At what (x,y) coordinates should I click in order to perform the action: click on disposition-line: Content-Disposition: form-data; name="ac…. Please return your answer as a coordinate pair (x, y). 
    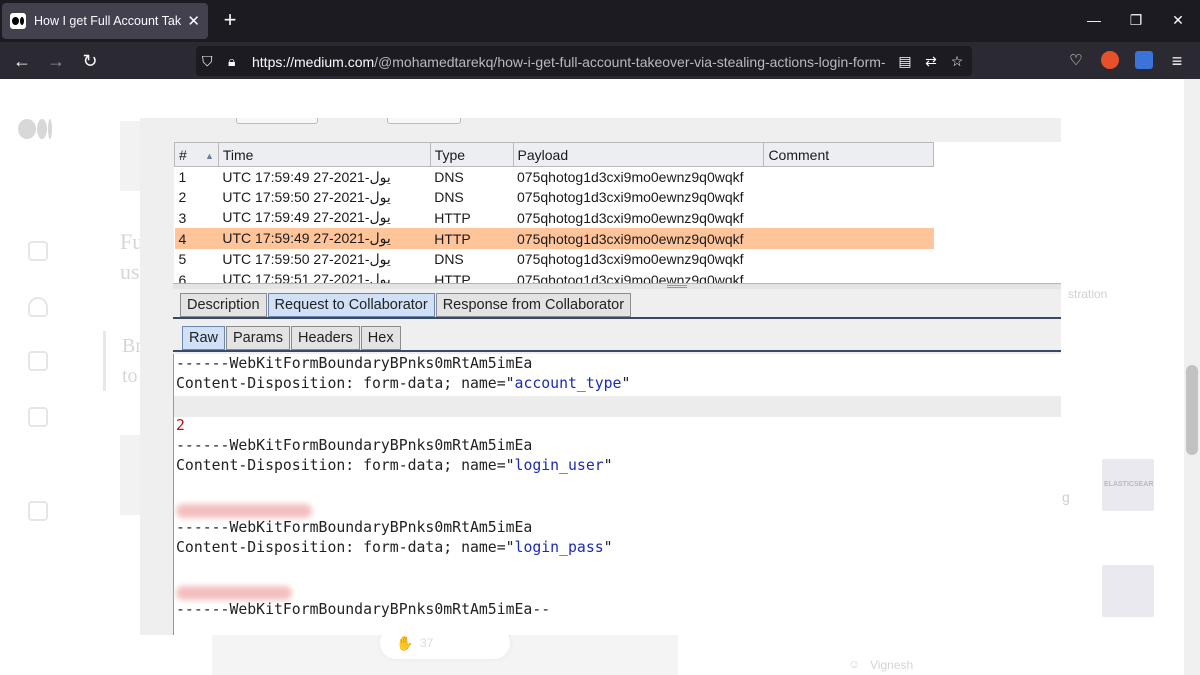
    Looking at the image, I should click on (403, 383).